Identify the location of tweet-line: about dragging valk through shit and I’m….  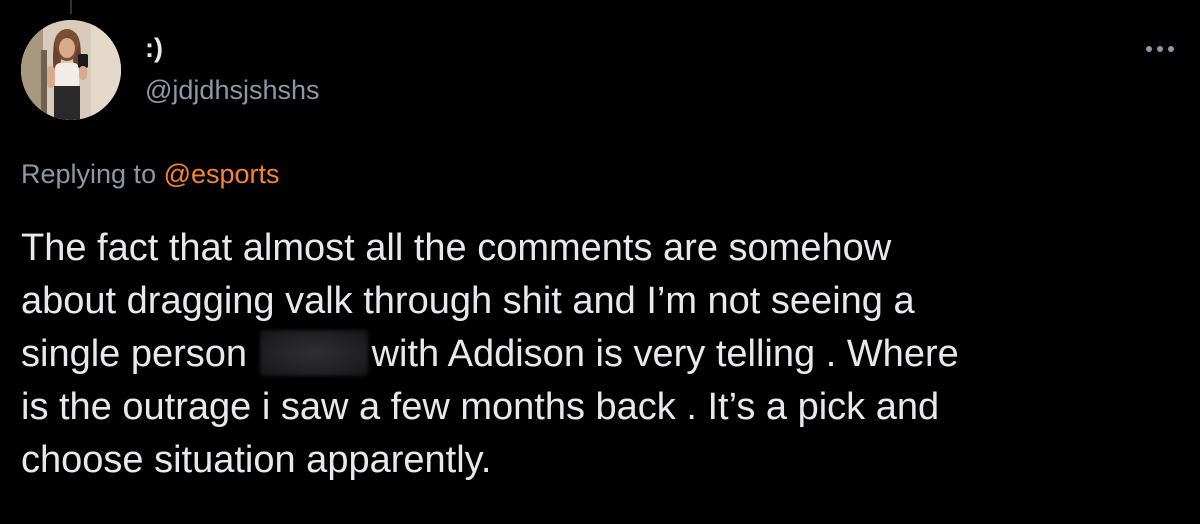
(468, 301).